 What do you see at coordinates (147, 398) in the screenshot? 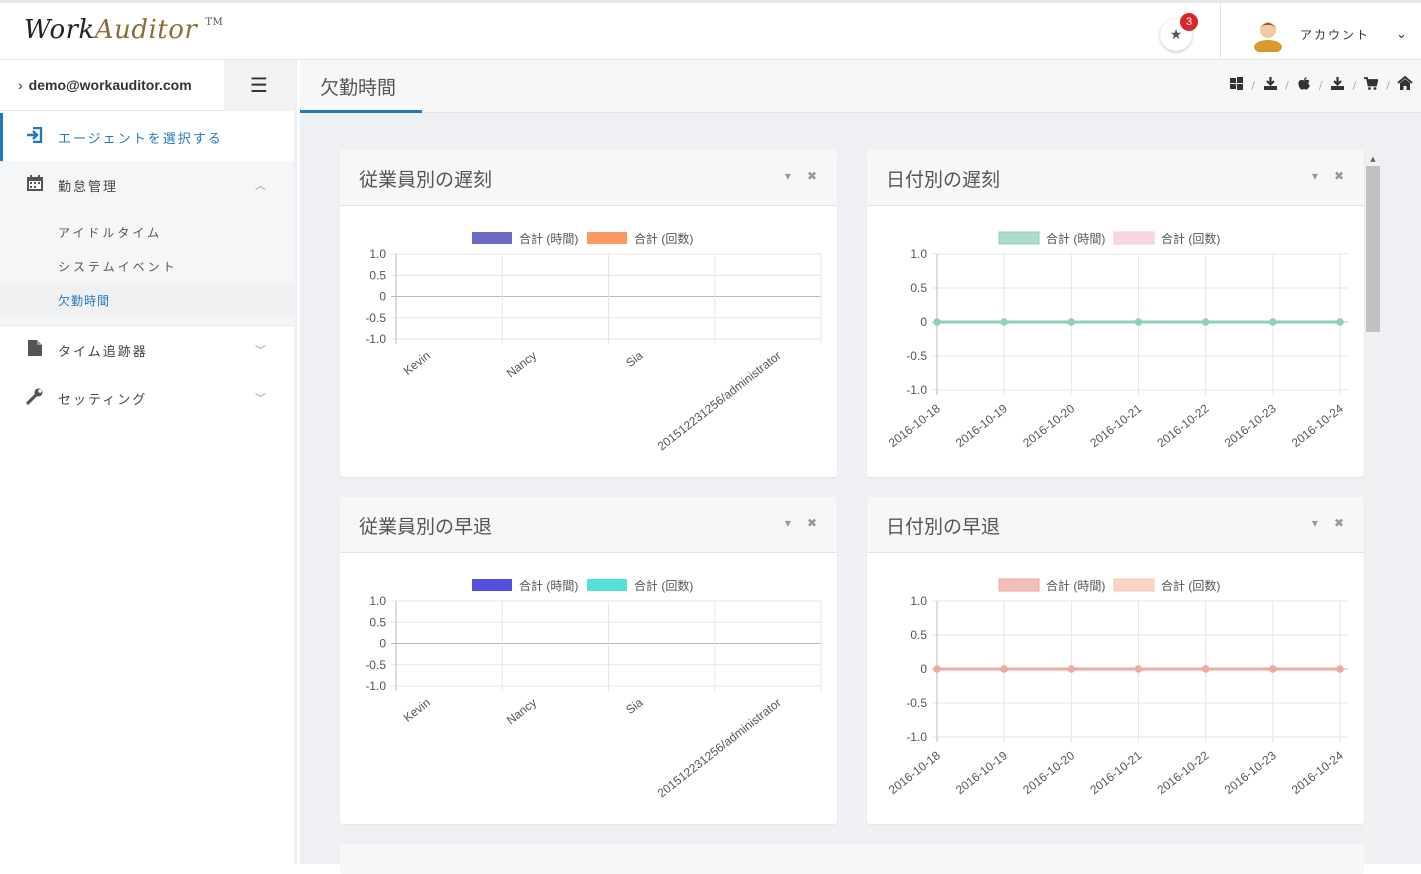
I see `sidebar-item-settings: セッティング ﹀` at bounding box center [147, 398].